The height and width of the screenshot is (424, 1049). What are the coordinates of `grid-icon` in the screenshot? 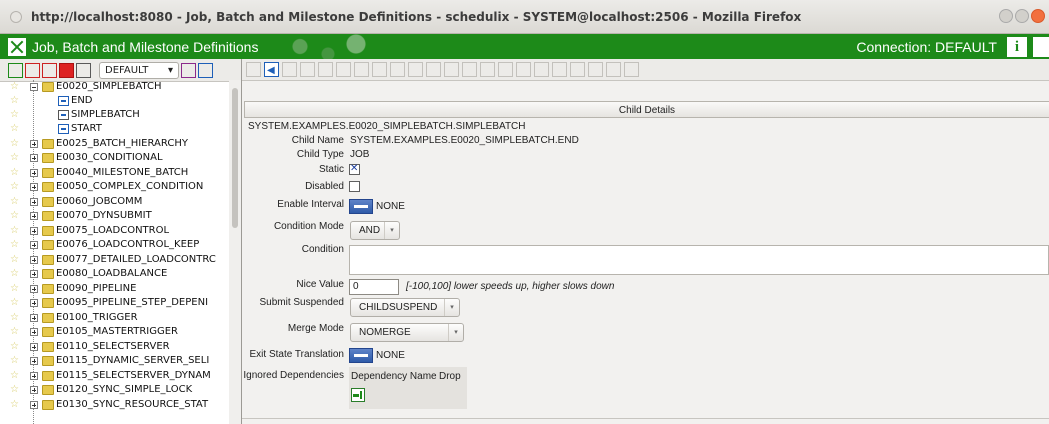 It's located at (397, 69).